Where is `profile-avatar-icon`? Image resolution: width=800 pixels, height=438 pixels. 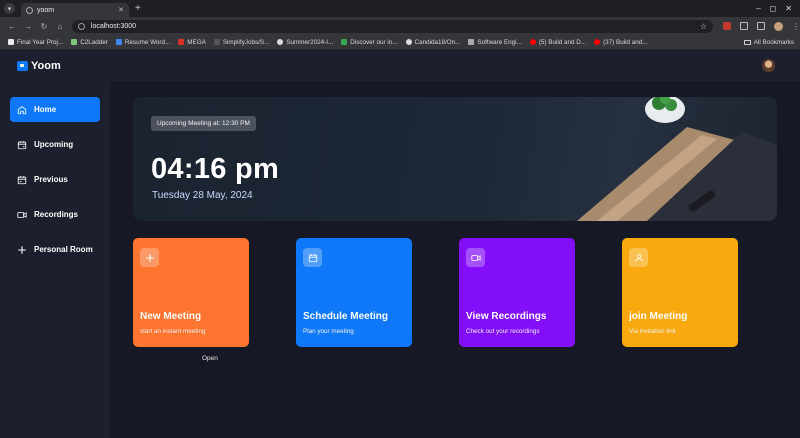 profile-avatar-icon is located at coordinates (778, 26).